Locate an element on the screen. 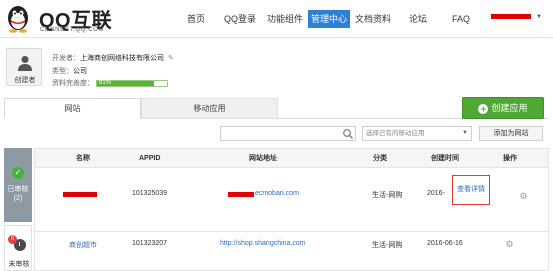 The height and width of the screenshot is (271, 553). pending-label: 未审核 is located at coordinates (19, 264).